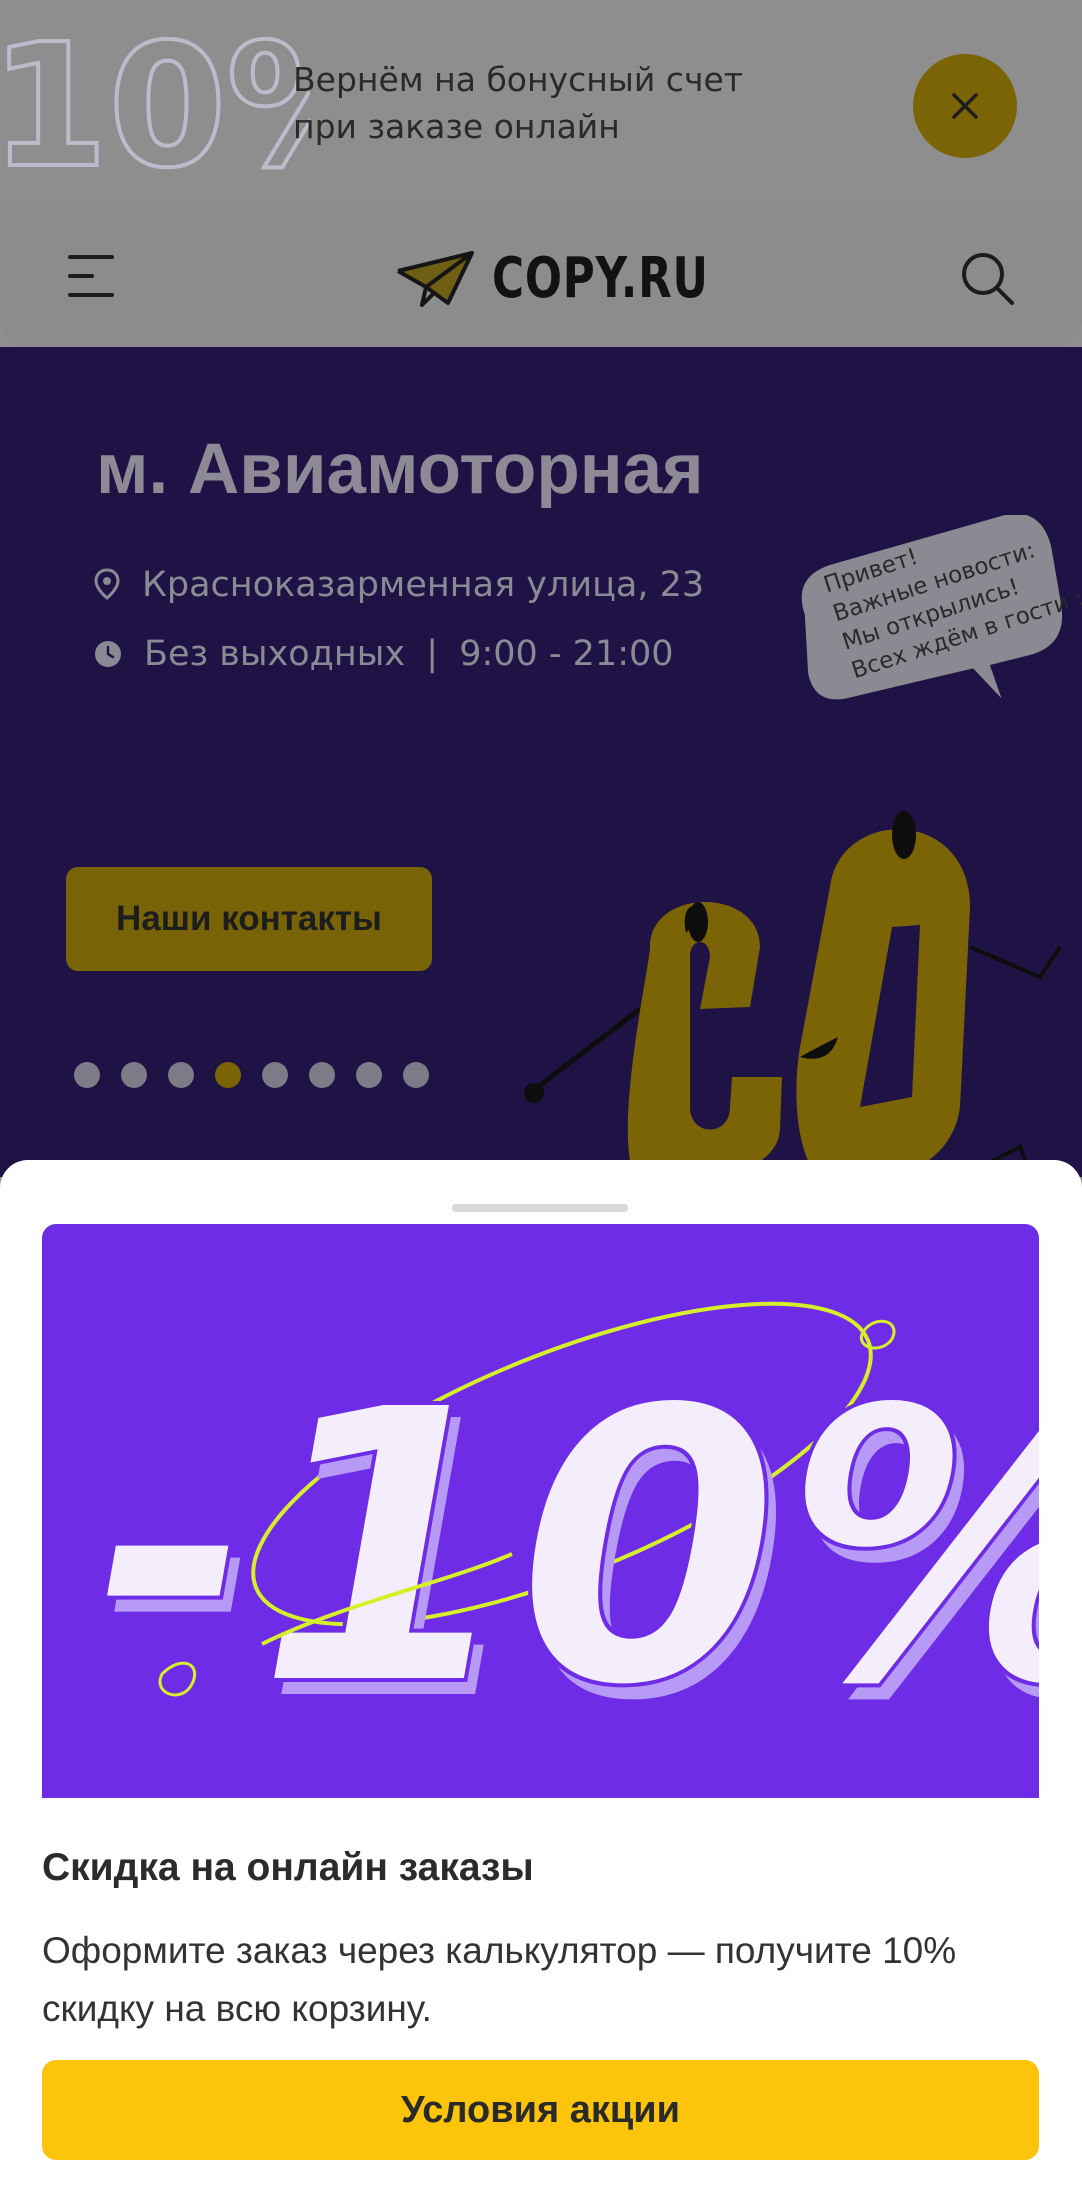 The width and height of the screenshot is (1082, 2202). Describe the element at coordinates (108, 654) in the screenshot. I see `clock-icon` at that location.